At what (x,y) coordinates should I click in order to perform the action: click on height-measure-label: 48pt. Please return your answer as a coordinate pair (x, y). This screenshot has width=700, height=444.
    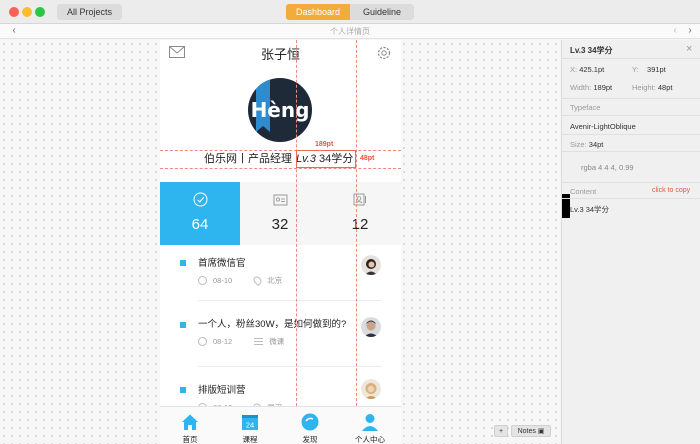
    Looking at the image, I should click on (367, 158).